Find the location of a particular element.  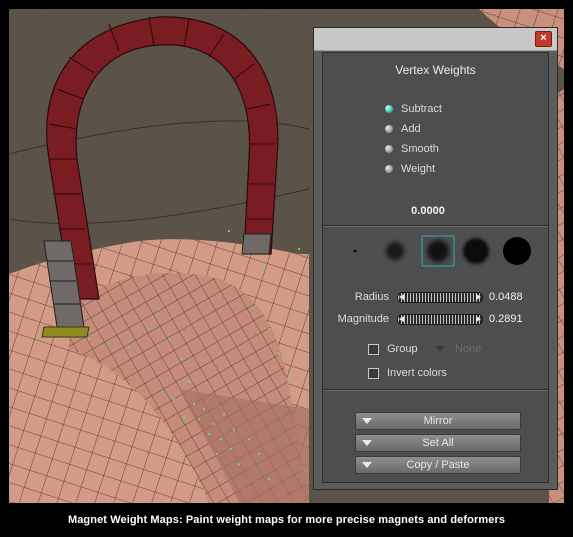

group-label: Group is located at coordinates (402, 349).